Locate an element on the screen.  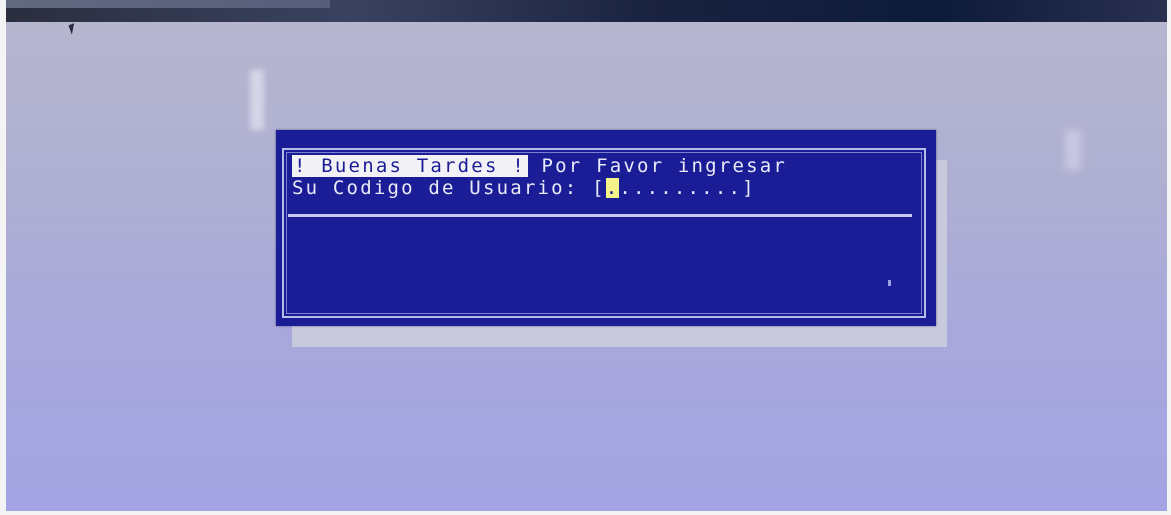
dialog-separator is located at coordinates (600, 215).